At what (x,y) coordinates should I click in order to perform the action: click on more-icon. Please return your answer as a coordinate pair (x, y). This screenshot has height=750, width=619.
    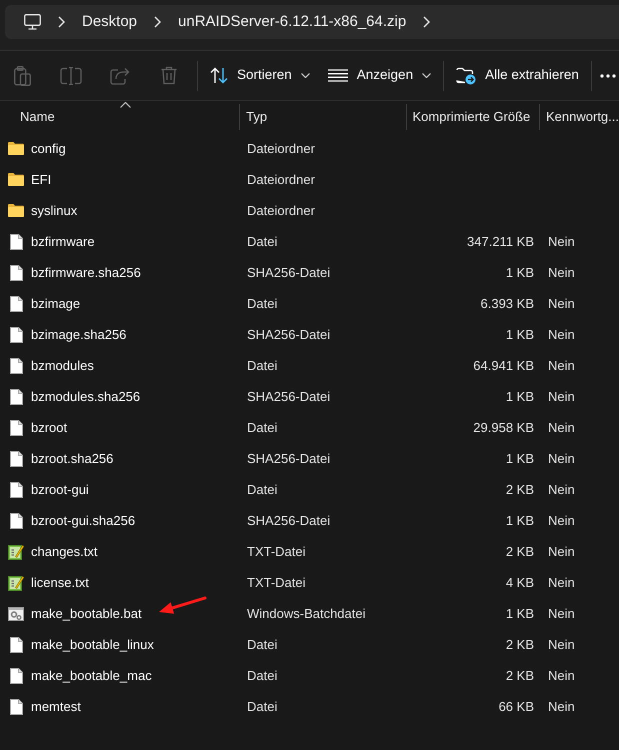
    Looking at the image, I should click on (608, 76).